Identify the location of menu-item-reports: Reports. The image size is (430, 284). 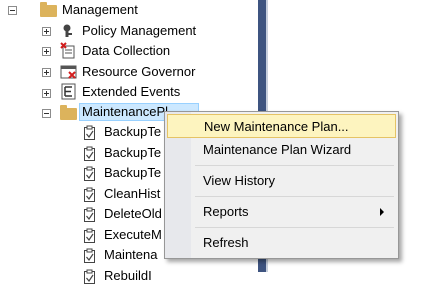
(281, 212).